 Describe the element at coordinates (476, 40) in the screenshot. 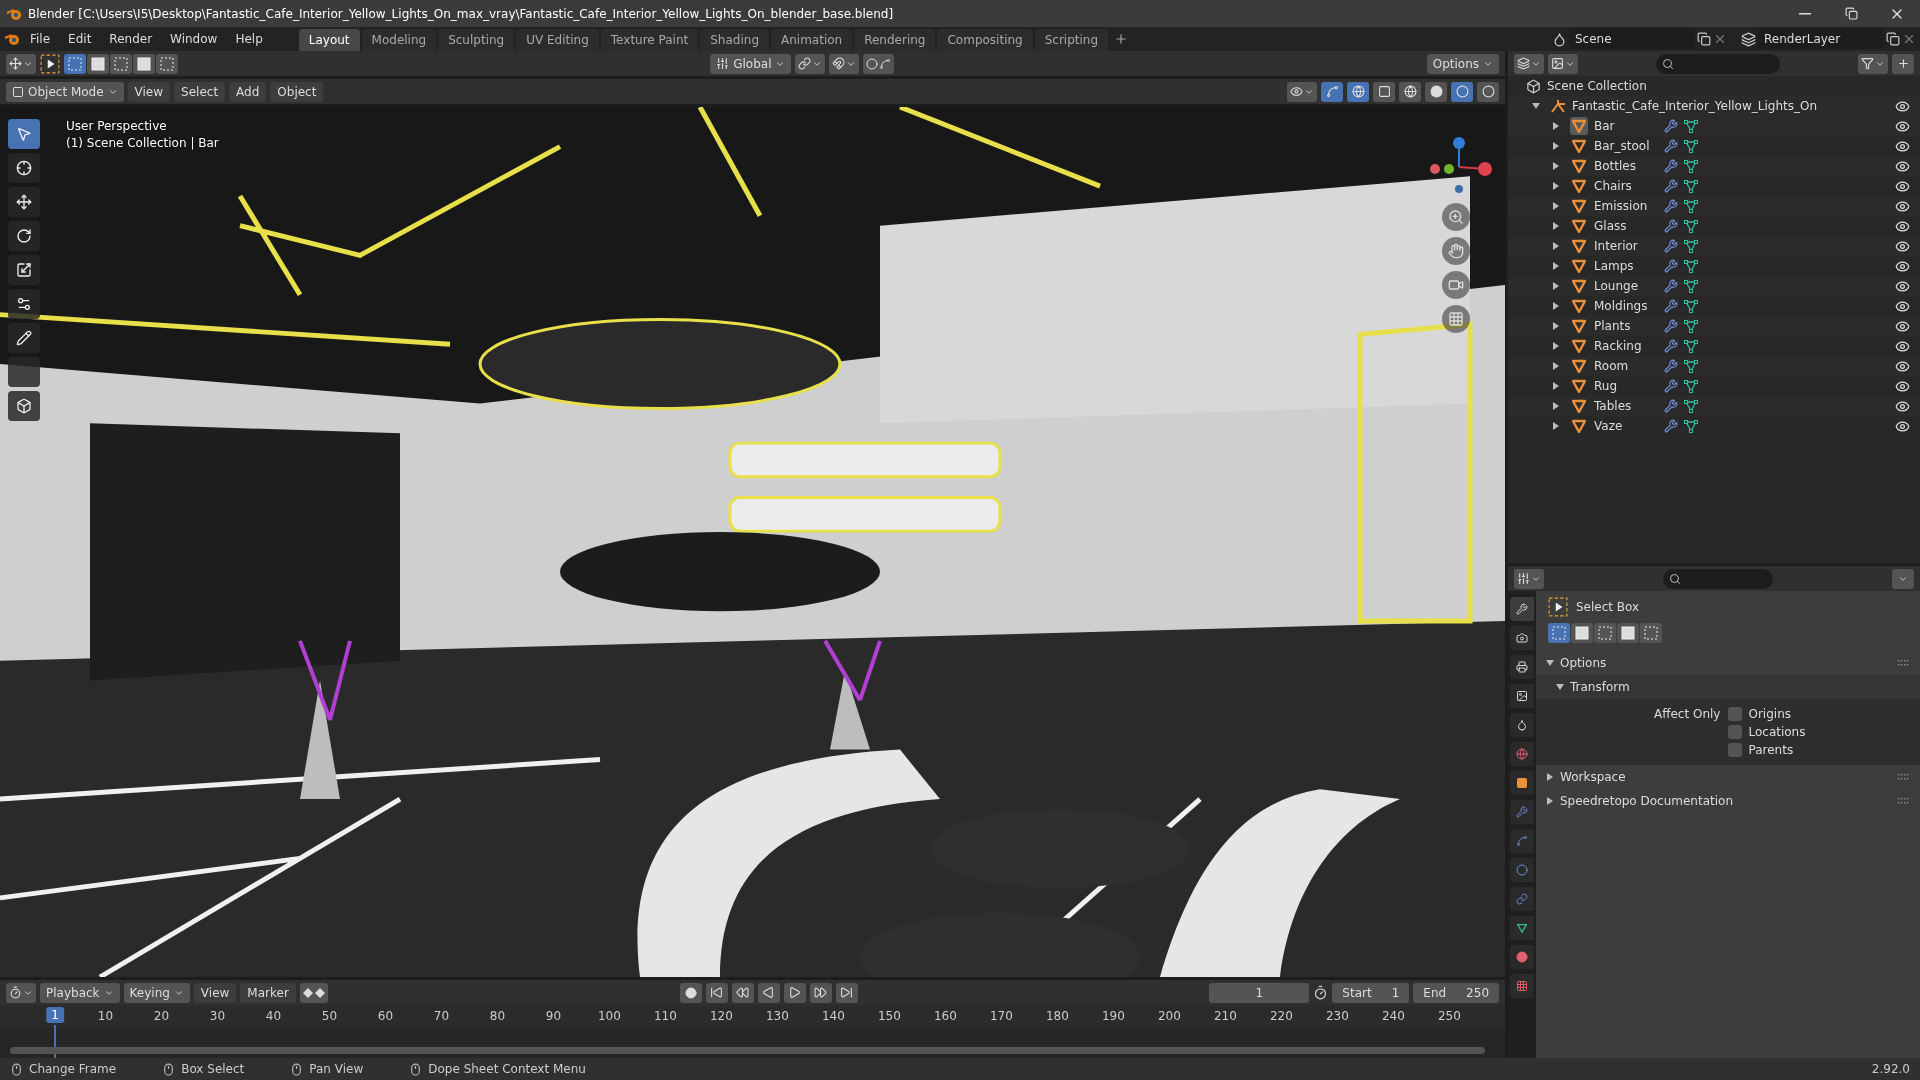

I see `workspace-tab: Sculpting` at that location.